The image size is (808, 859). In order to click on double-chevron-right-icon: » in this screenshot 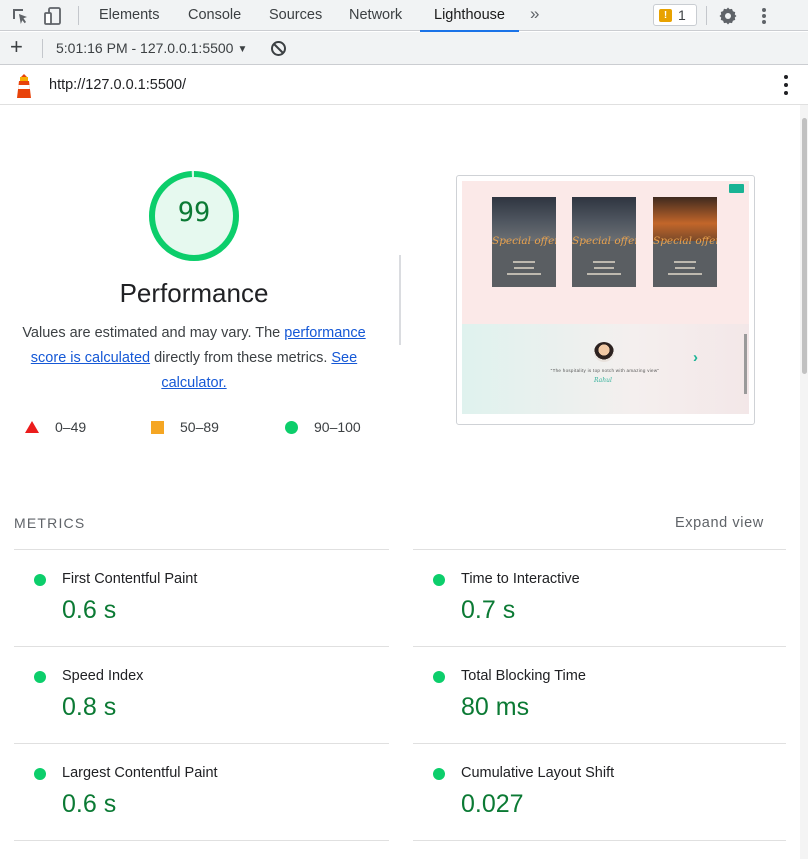, I will do `click(534, 14)`.